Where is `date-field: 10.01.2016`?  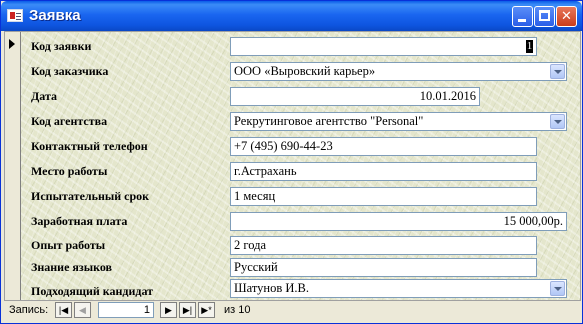 date-field: 10.01.2016 is located at coordinates (355, 96).